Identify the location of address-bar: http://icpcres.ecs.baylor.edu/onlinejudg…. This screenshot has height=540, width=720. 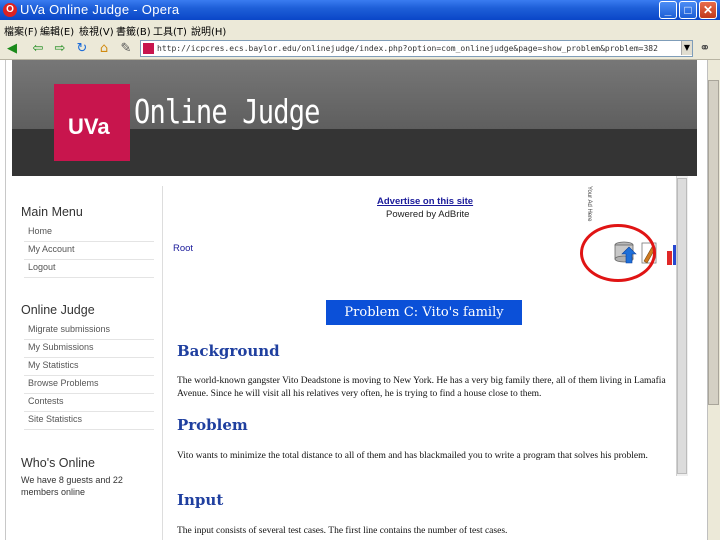
(416, 48).